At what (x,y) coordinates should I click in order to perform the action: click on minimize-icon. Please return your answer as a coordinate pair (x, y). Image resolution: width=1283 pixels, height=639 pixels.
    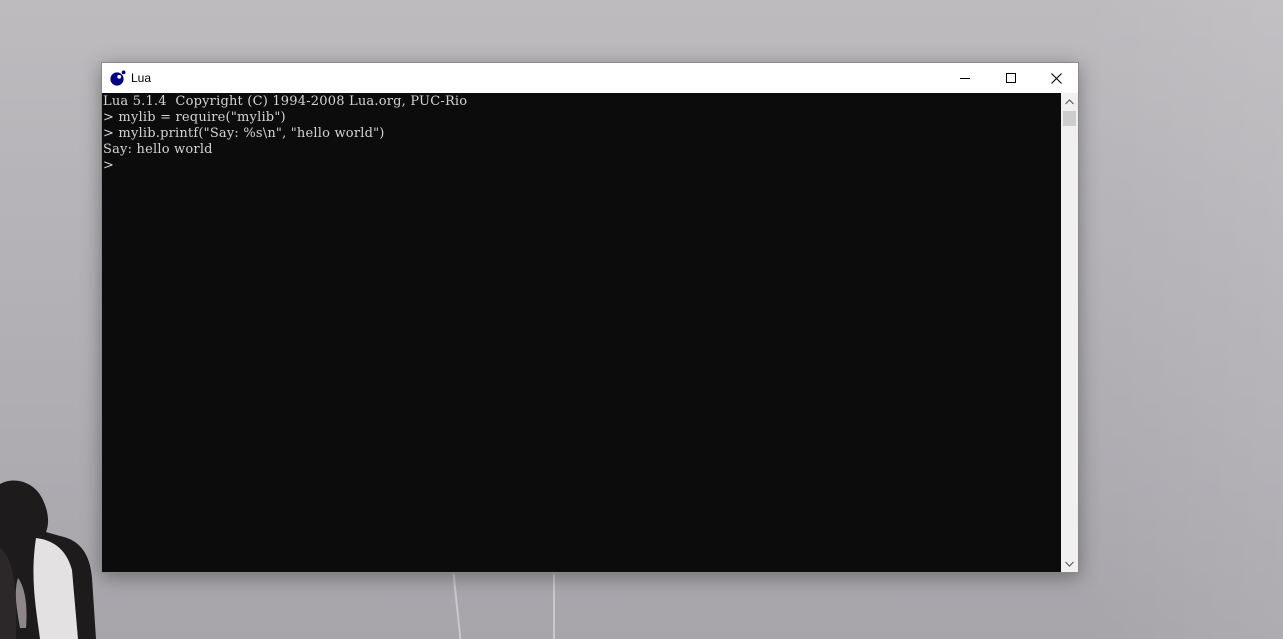
    Looking at the image, I should click on (965, 78).